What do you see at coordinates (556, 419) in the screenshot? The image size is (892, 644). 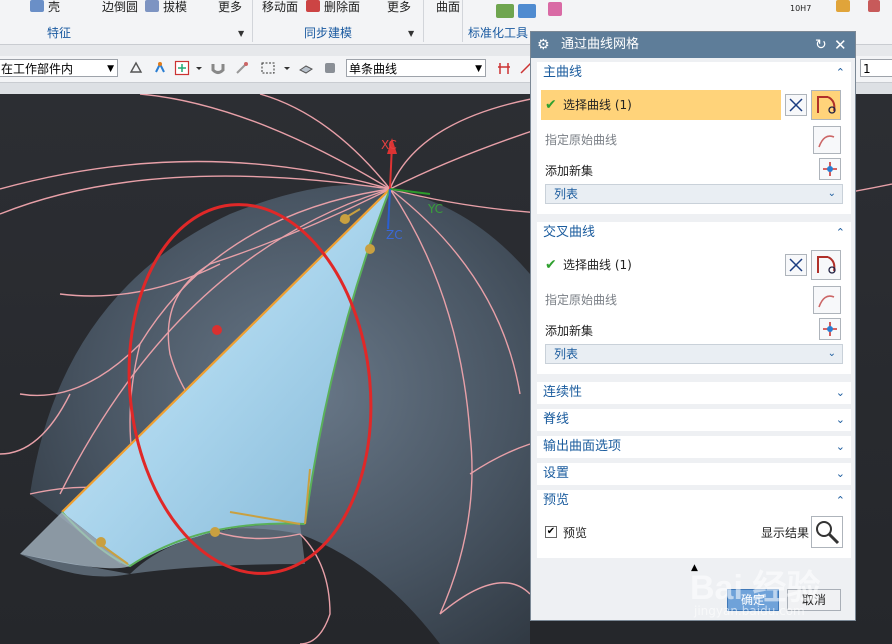 I see `section-title: 脊线` at bounding box center [556, 419].